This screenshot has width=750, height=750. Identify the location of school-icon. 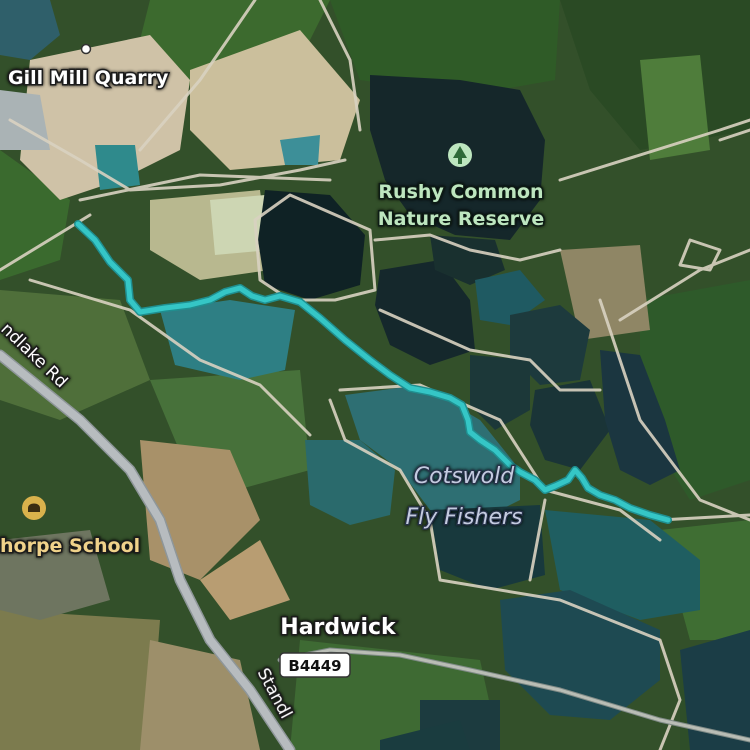
(34, 507).